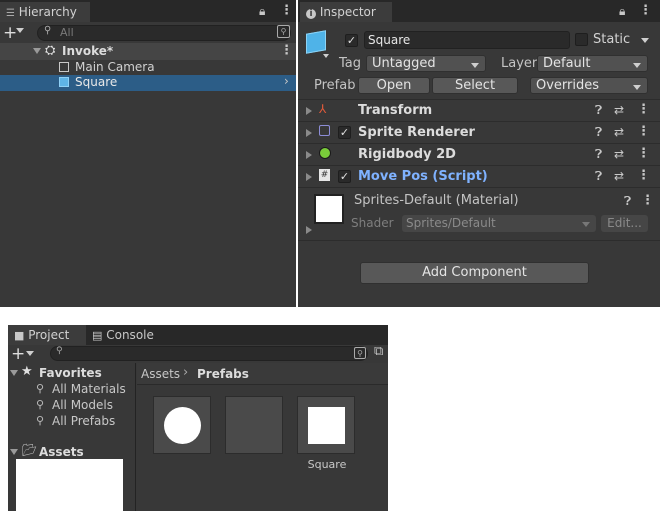 The image size is (667, 532). What do you see at coordinates (325, 153) in the screenshot?
I see `rigidbody-icon` at bounding box center [325, 153].